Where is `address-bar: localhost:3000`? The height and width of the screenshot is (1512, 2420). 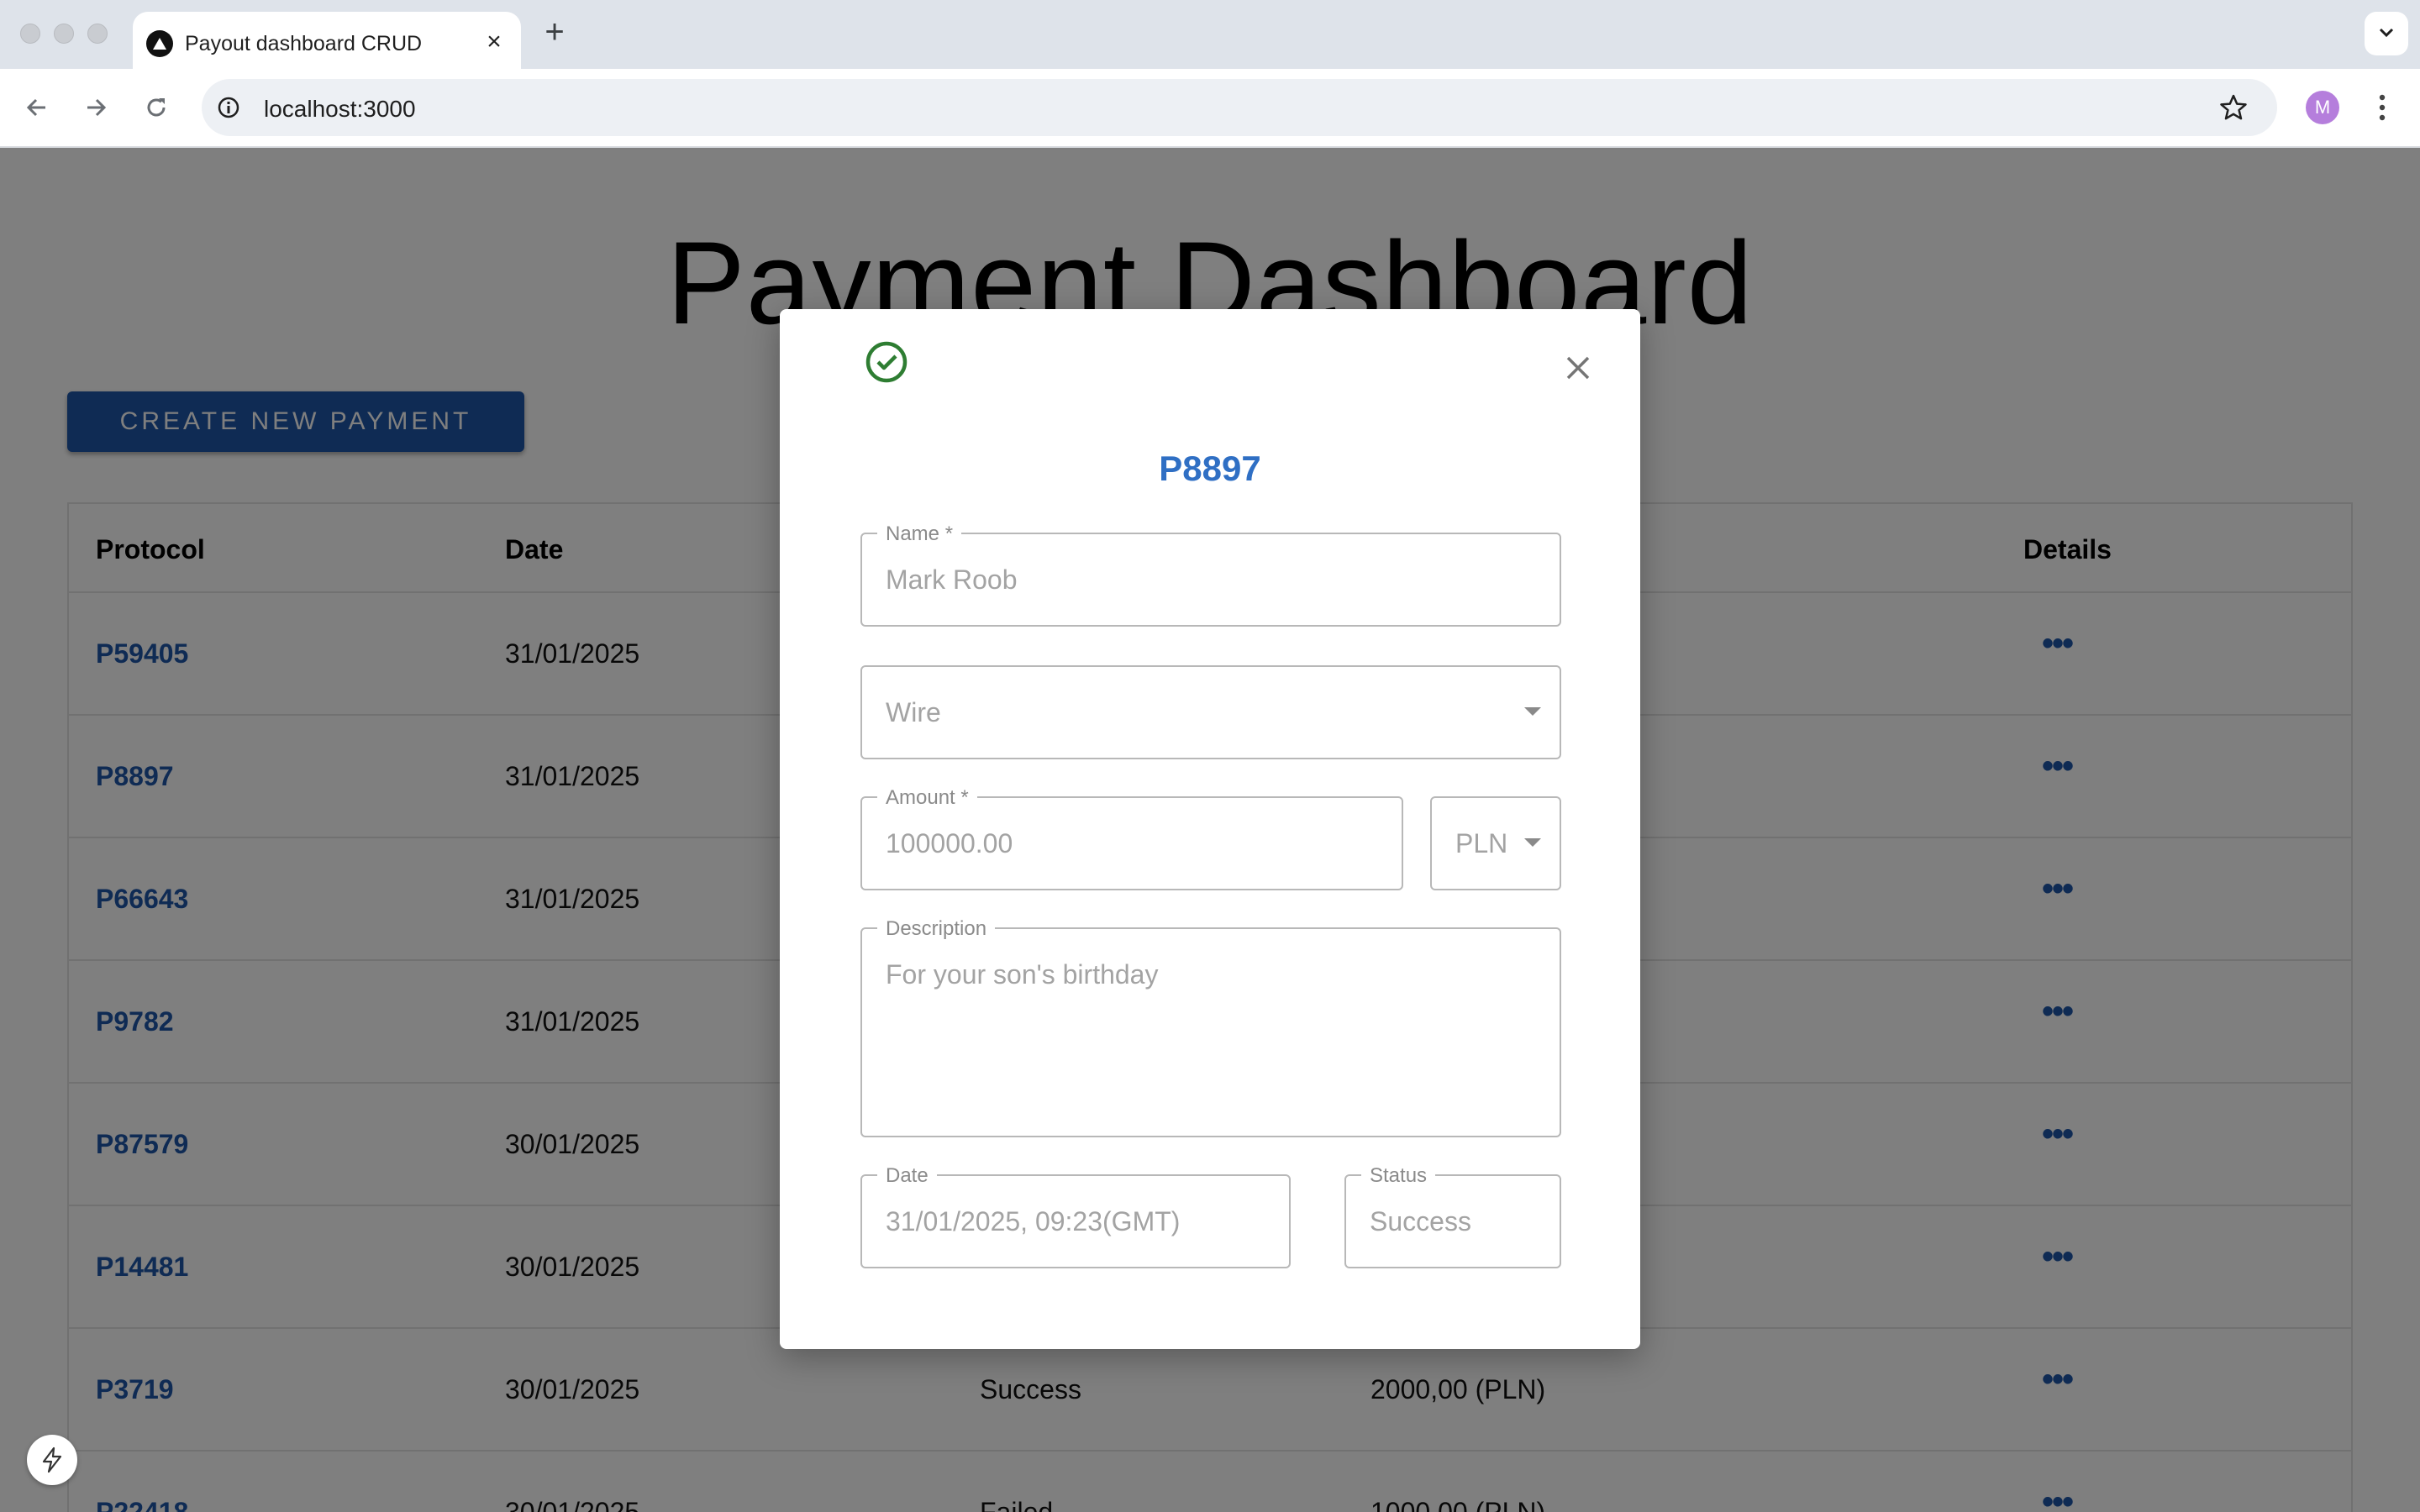 address-bar: localhost:3000 is located at coordinates (1239, 107).